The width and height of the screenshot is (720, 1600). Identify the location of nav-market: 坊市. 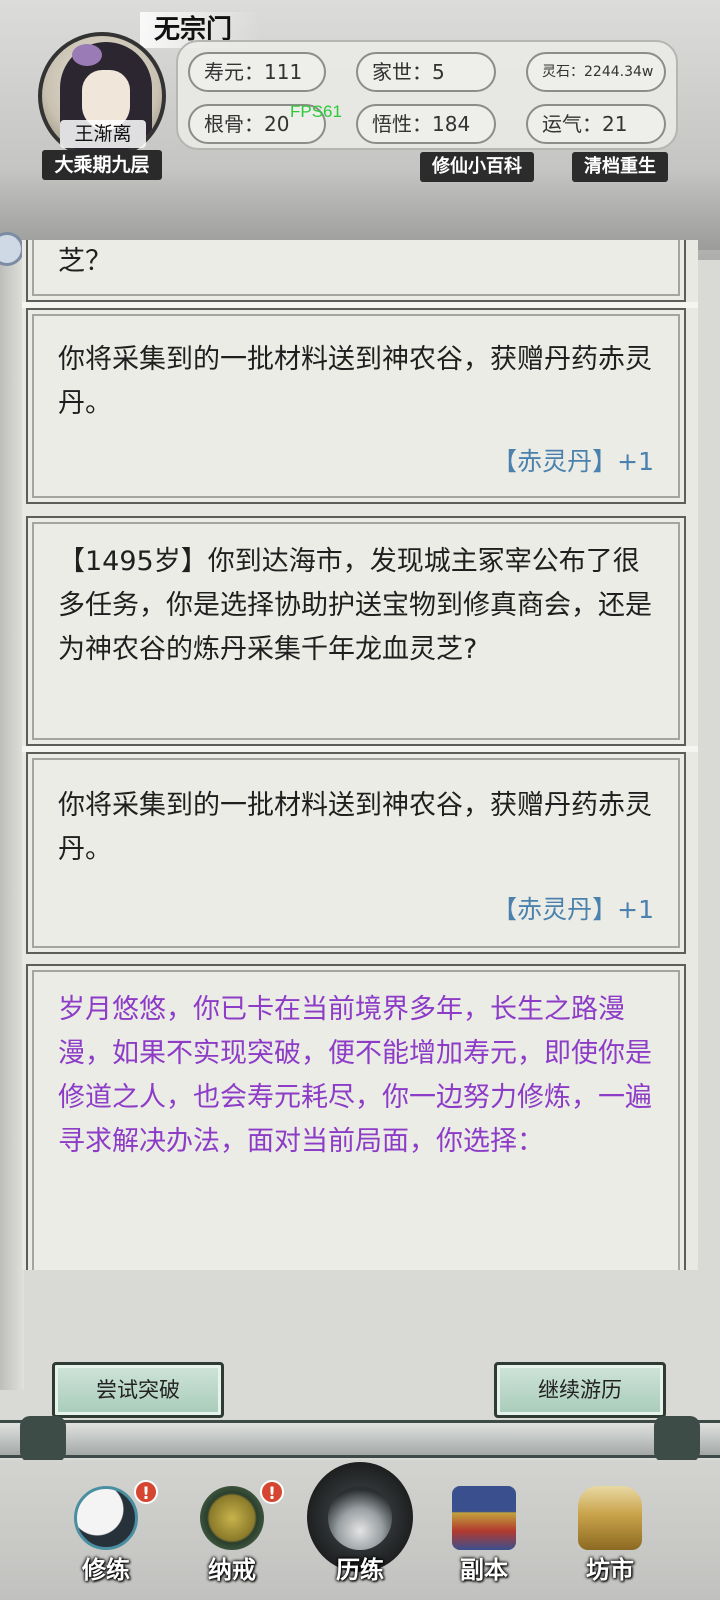
(610, 1535).